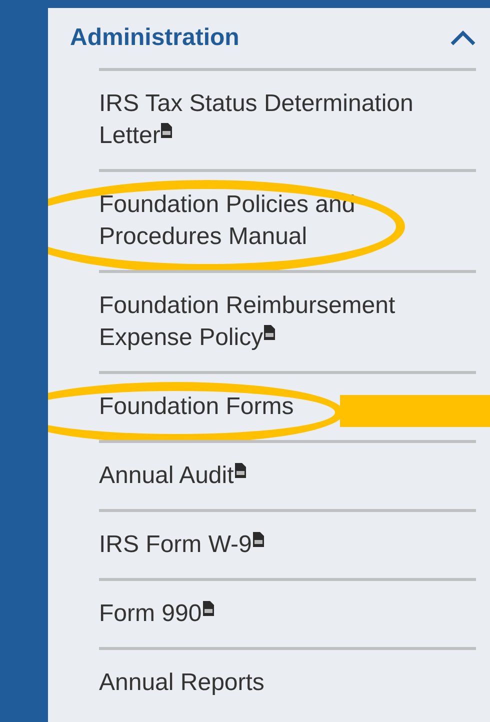 Image resolution: width=490 pixels, height=722 pixels. What do you see at coordinates (182, 545) in the screenshot?
I see `menu-link: IRS Form W-9` at bounding box center [182, 545].